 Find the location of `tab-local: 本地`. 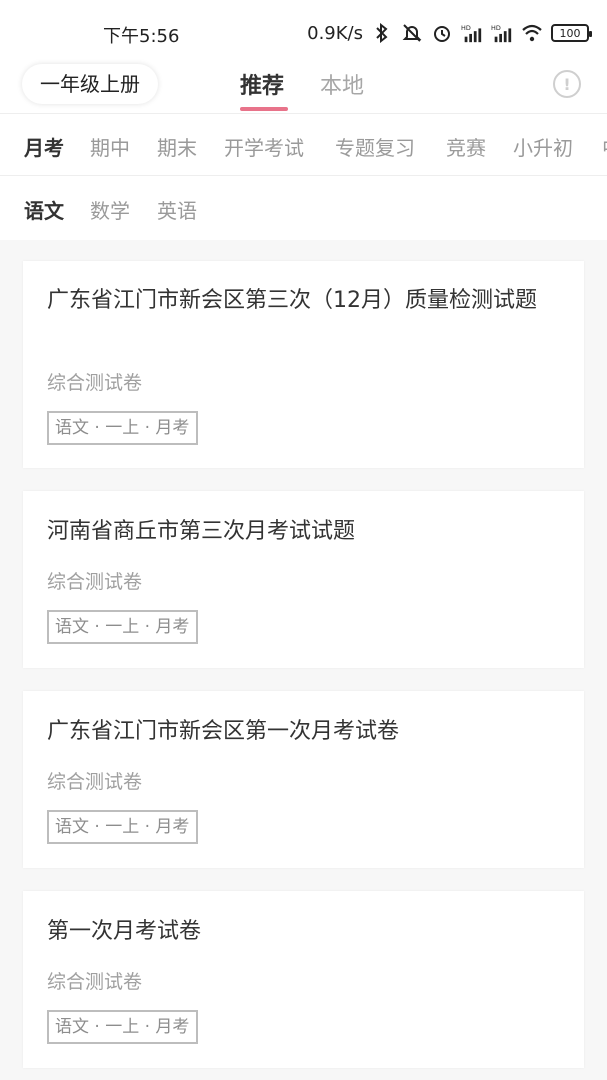

tab-local: 本地 is located at coordinates (342, 84).